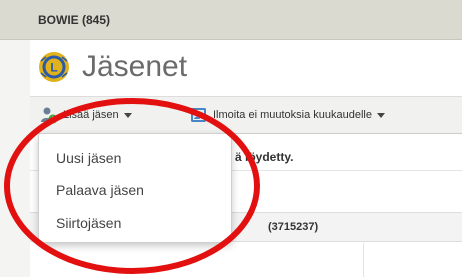 Image resolution: width=462 pixels, height=277 pixels. Describe the element at coordinates (198, 115) in the screenshot. I see `contact-card-icon` at that location.